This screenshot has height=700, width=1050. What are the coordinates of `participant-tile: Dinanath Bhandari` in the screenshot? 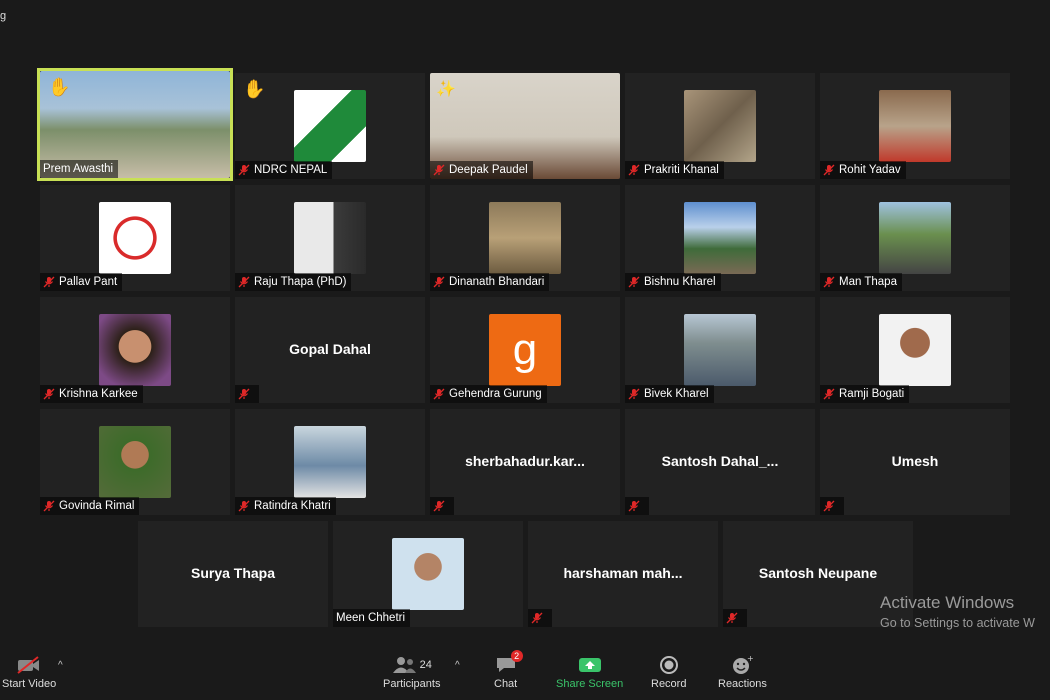 It's located at (525, 238).